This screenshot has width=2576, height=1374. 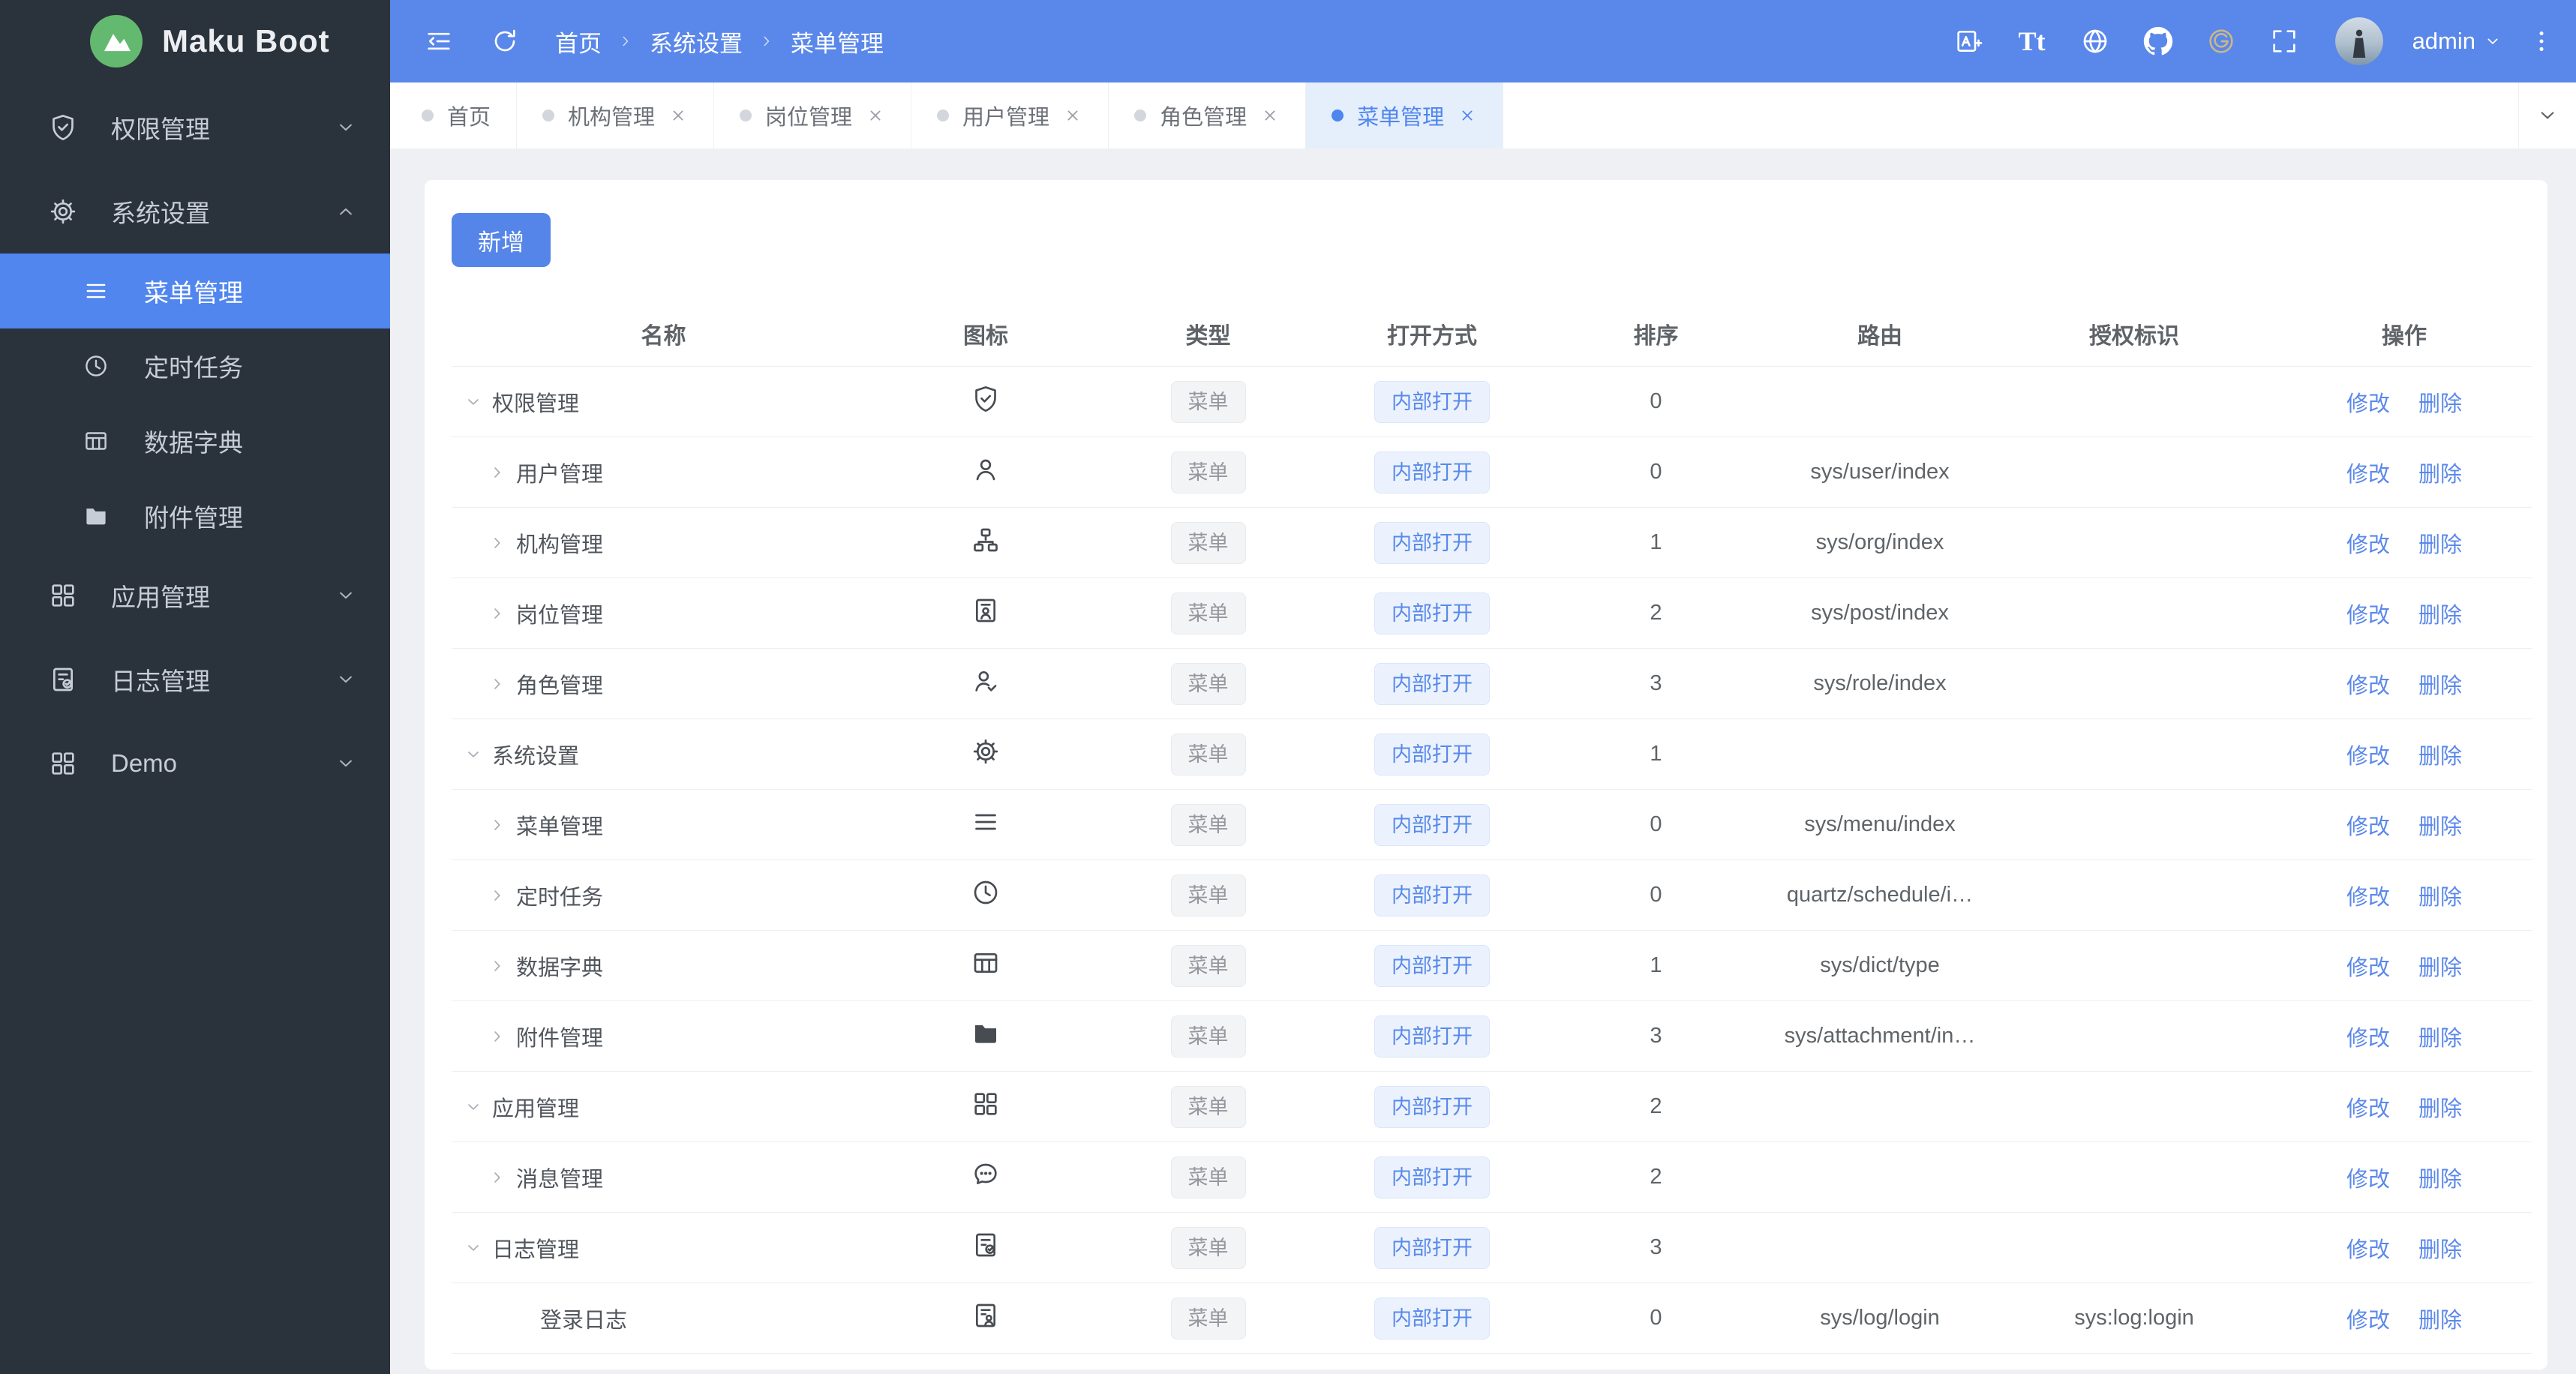 What do you see at coordinates (195, 441) in the screenshot?
I see `sidebar-subitem-数据字典: 数据字典` at bounding box center [195, 441].